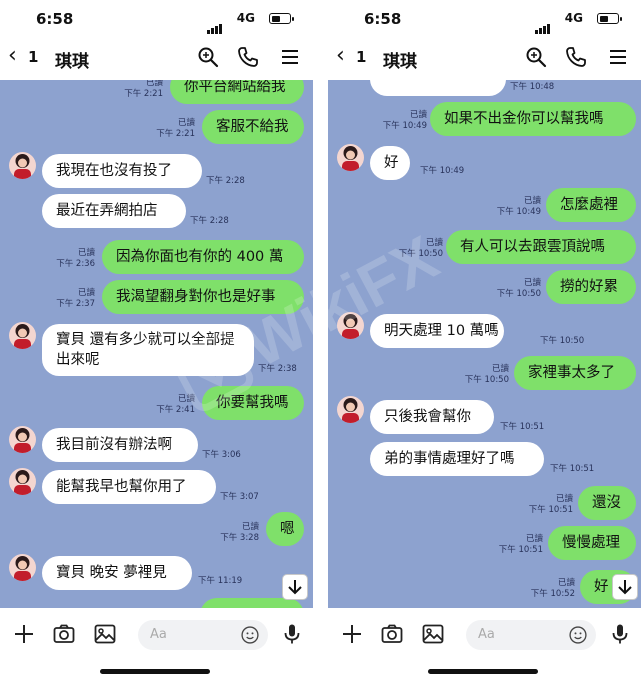 This screenshot has height=682, width=641. I want to click on message-bubble-outgoing: 還沒, so click(607, 503).